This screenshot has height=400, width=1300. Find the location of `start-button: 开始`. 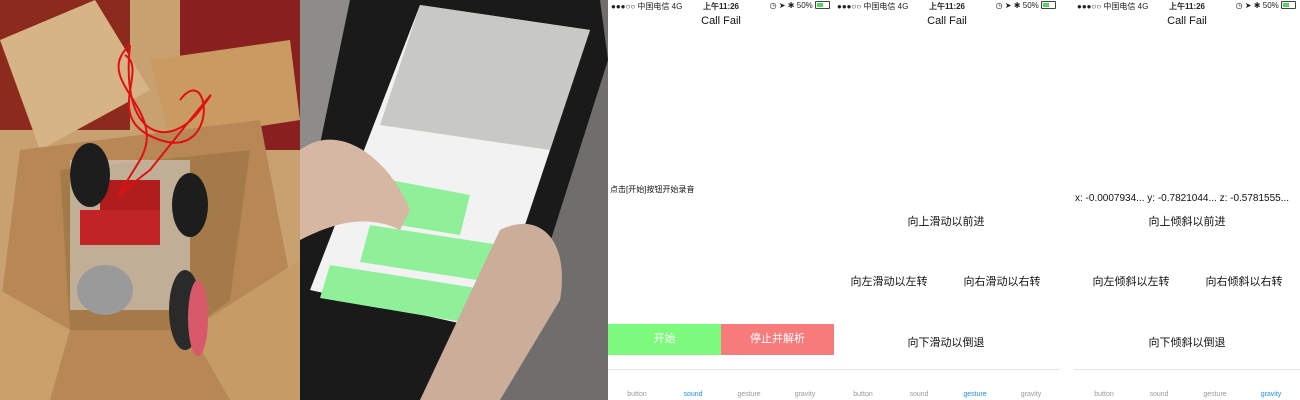

start-button: 开始 is located at coordinates (664, 339).